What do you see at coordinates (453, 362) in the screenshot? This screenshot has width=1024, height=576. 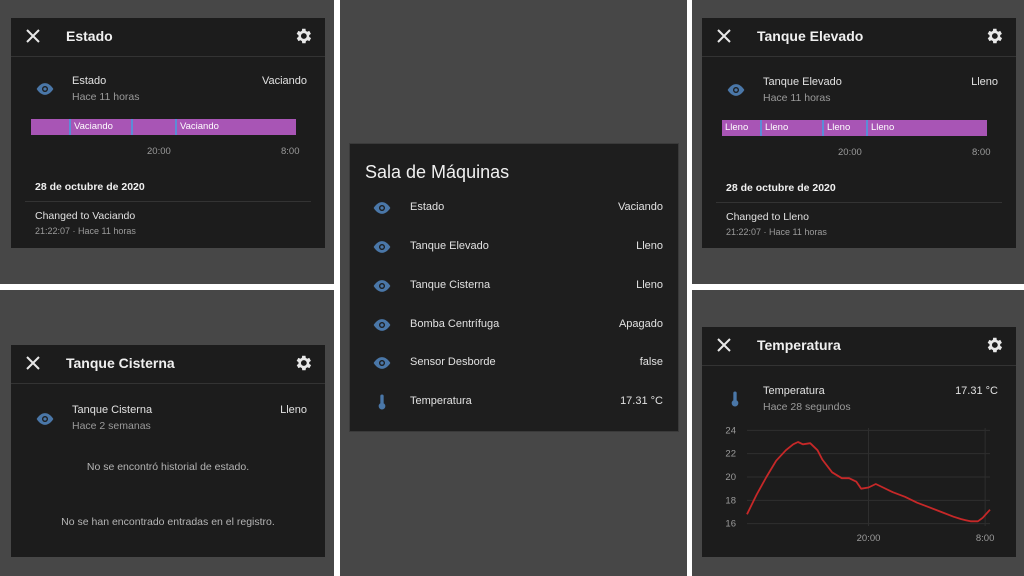 I see `entity-row-name: Sensor Desborde` at bounding box center [453, 362].